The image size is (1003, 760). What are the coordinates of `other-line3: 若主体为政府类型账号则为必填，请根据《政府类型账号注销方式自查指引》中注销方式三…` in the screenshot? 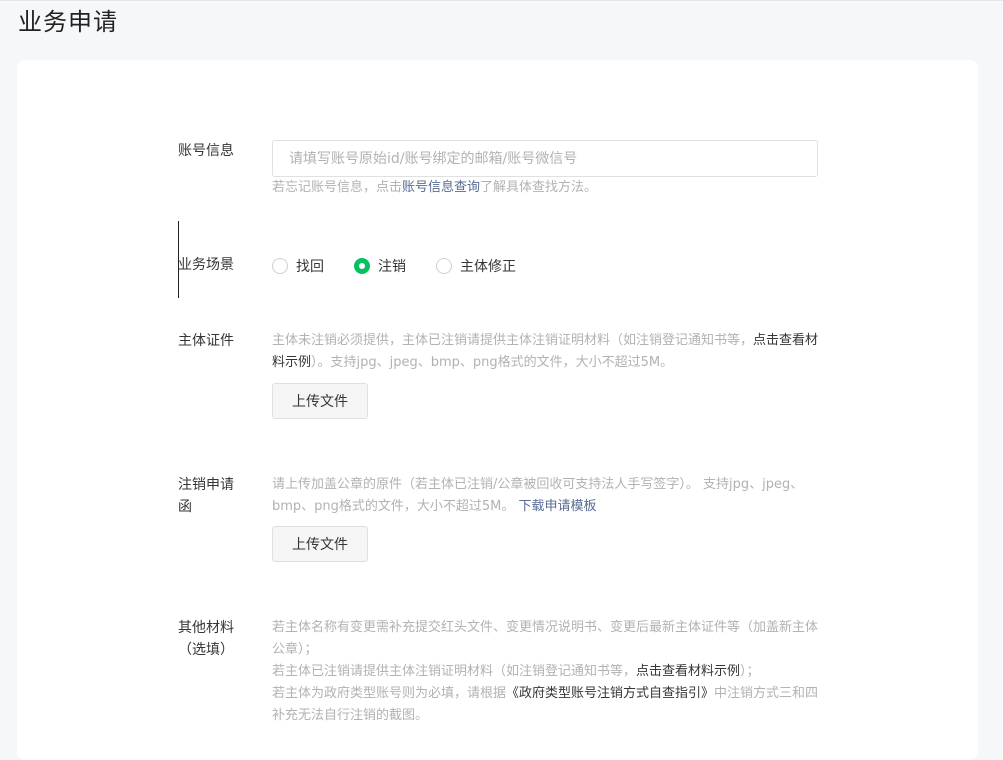 It's located at (546, 705).